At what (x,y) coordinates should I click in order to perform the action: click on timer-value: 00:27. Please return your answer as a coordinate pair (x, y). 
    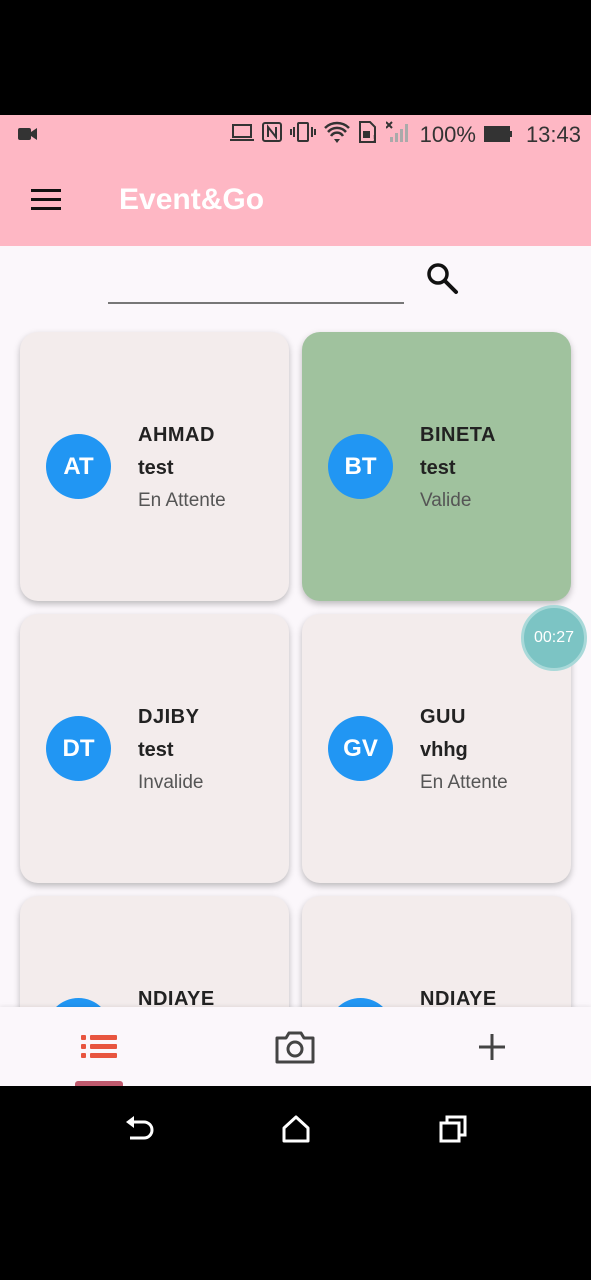
    Looking at the image, I should click on (554, 637).